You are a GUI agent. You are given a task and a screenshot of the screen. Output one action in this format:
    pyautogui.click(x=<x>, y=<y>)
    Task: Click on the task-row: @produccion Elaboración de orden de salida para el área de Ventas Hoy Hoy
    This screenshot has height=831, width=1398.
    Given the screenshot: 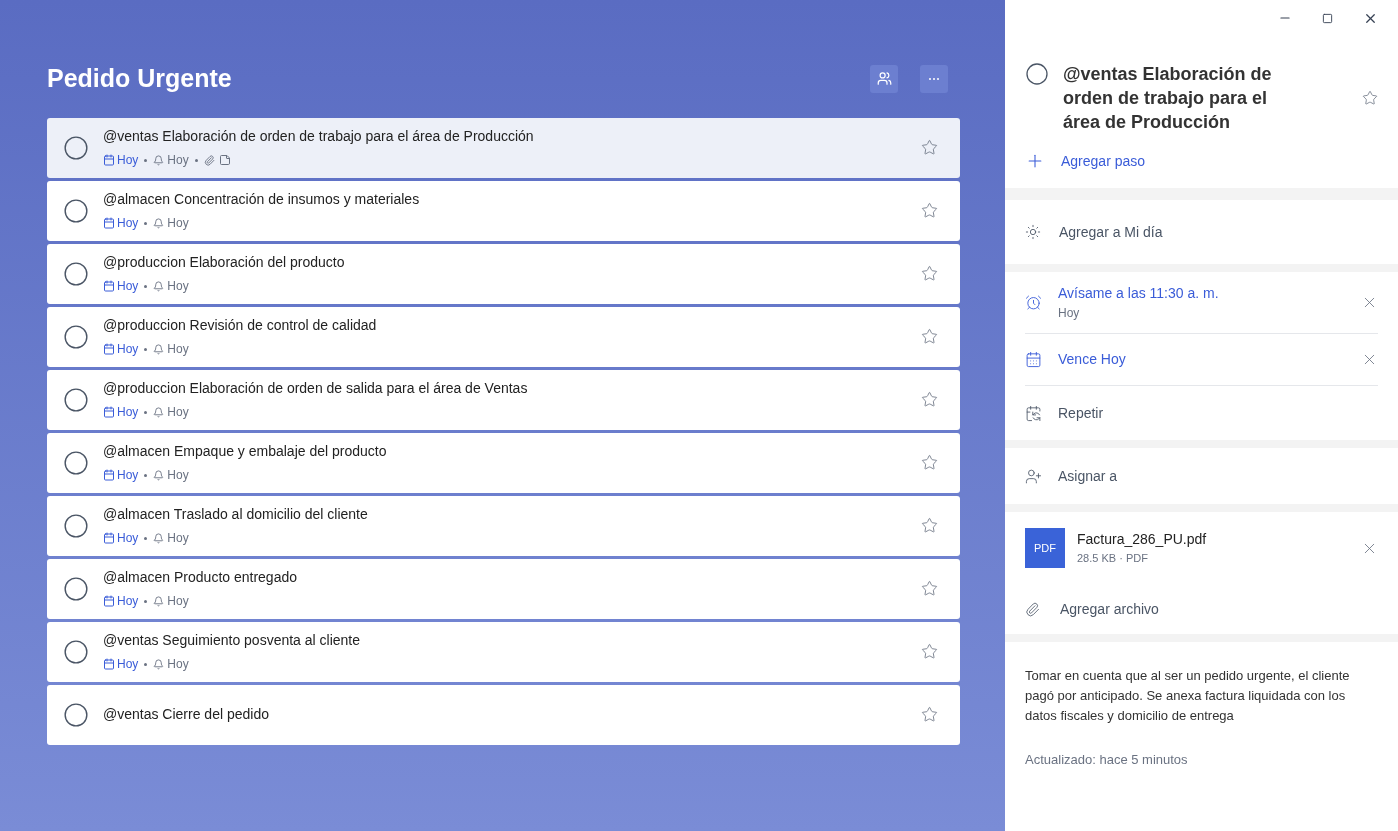 What is the action you would take?
    pyautogui.click(x=503, y=399)
    